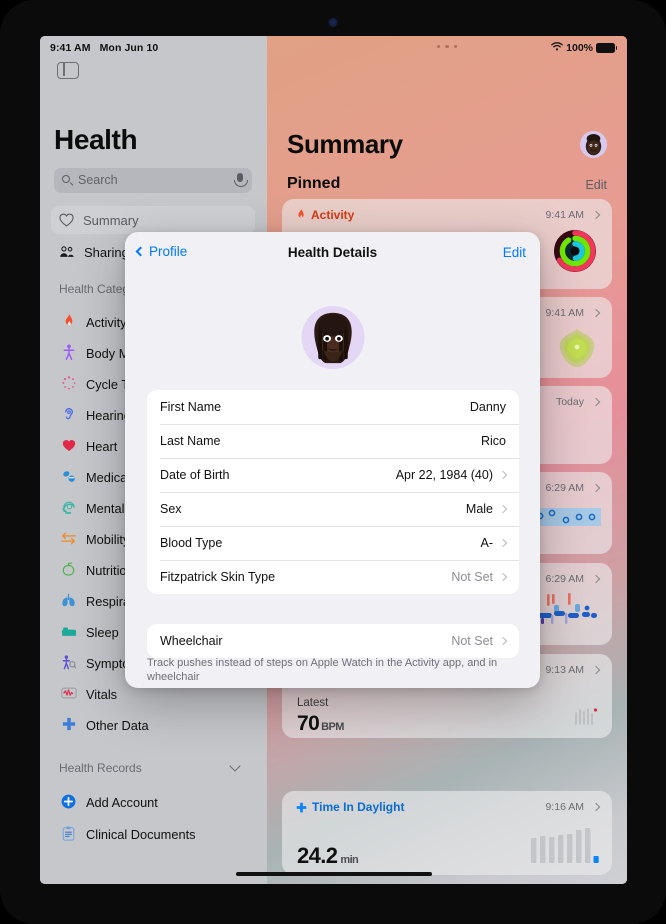 This screenshot has width=666, height=924. Describe the element at coordinates (586, 716) in the screenshot. I see `heart-rate-ticks-chart` at that location.